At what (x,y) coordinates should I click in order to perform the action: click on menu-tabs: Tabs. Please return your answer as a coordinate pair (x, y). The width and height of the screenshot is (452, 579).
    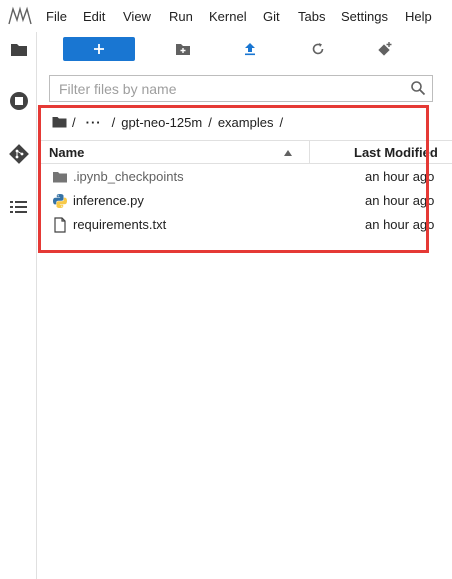
    Looking at the image, I should click on (311, 16).